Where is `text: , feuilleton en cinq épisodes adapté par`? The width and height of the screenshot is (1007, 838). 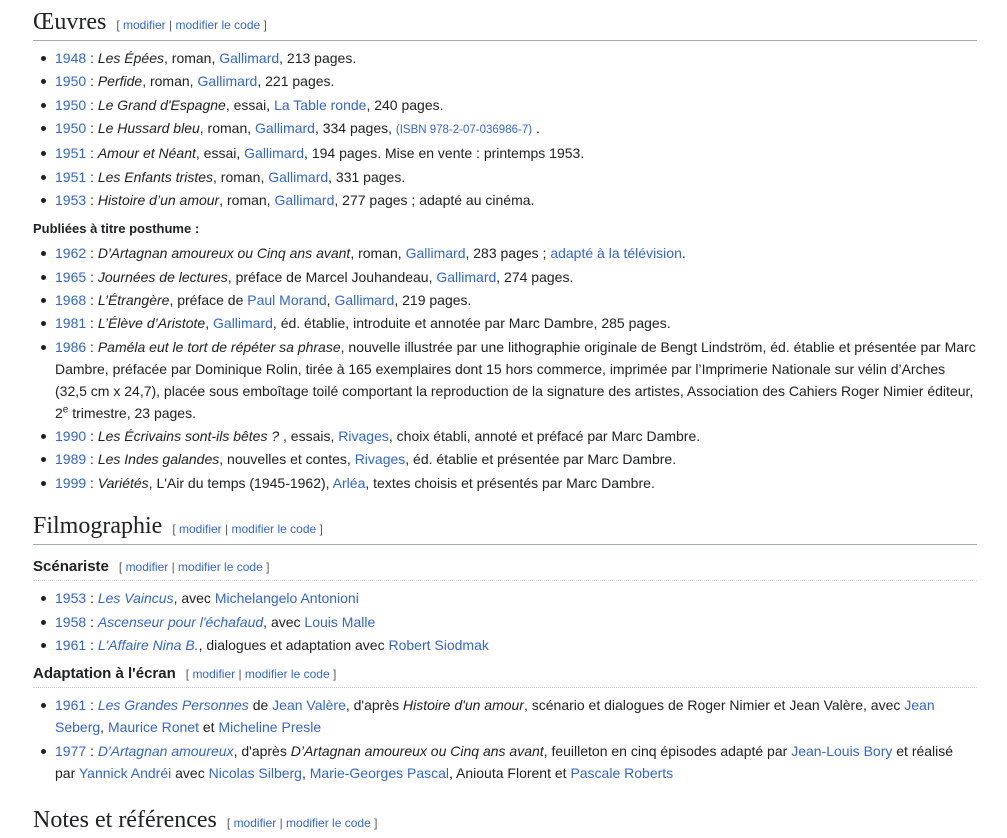 text: , feuilleton en cinq épisodes adapté par is located at coordinates (667, 750).